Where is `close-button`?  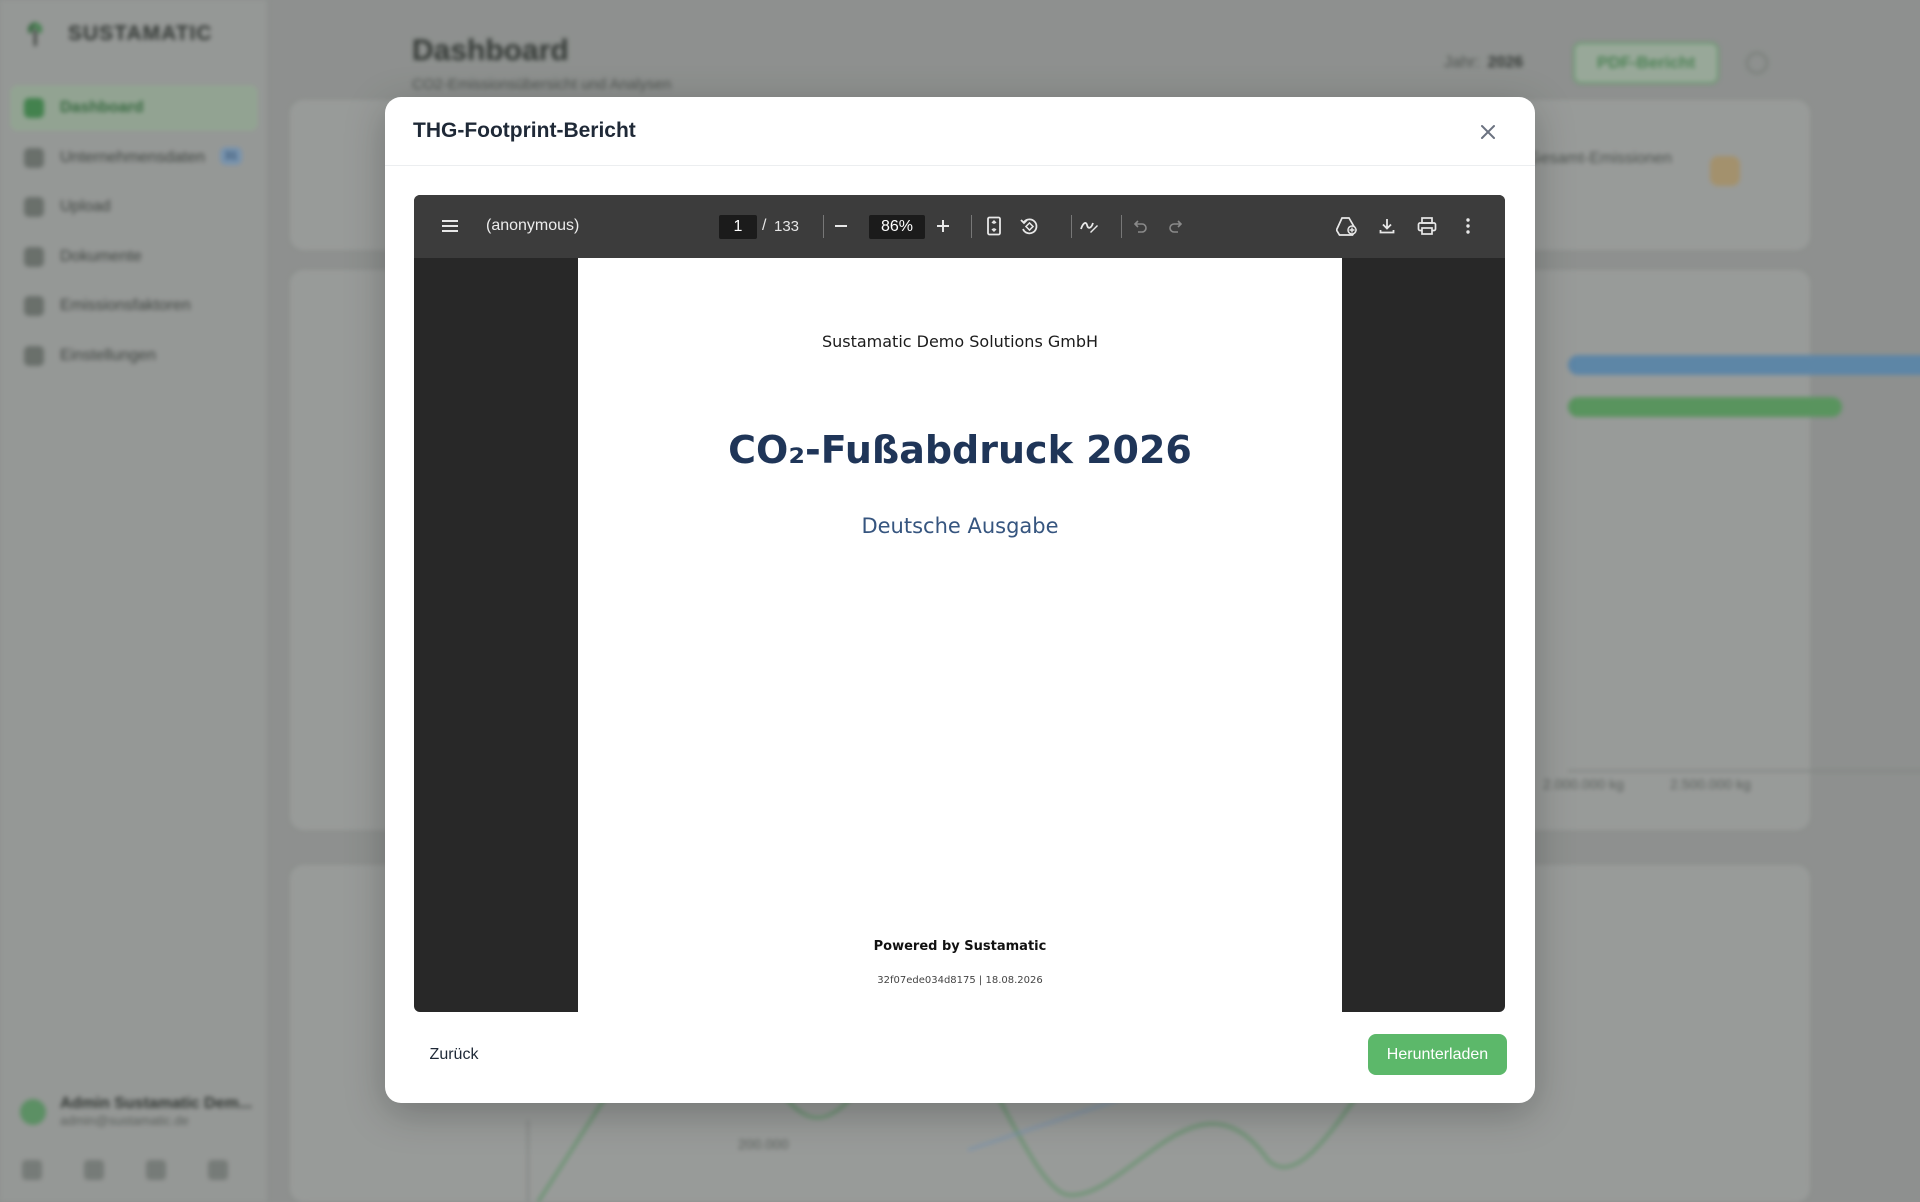 close-button is located at coordinates (1488, 132).